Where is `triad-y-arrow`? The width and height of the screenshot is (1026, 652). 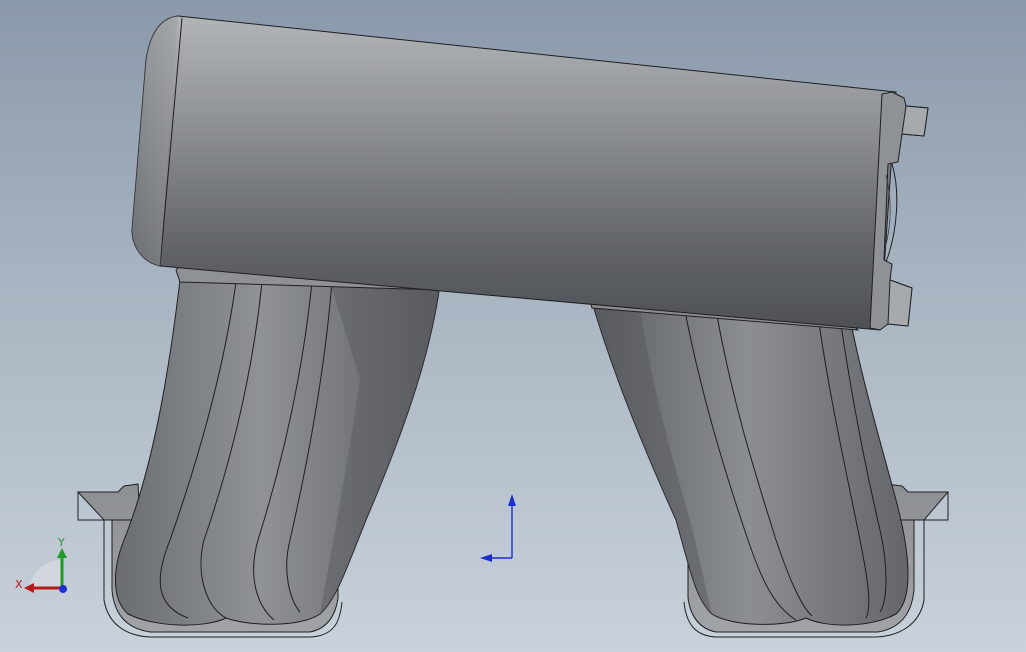 triad-y-arrow is located at coordinates (62, 553).